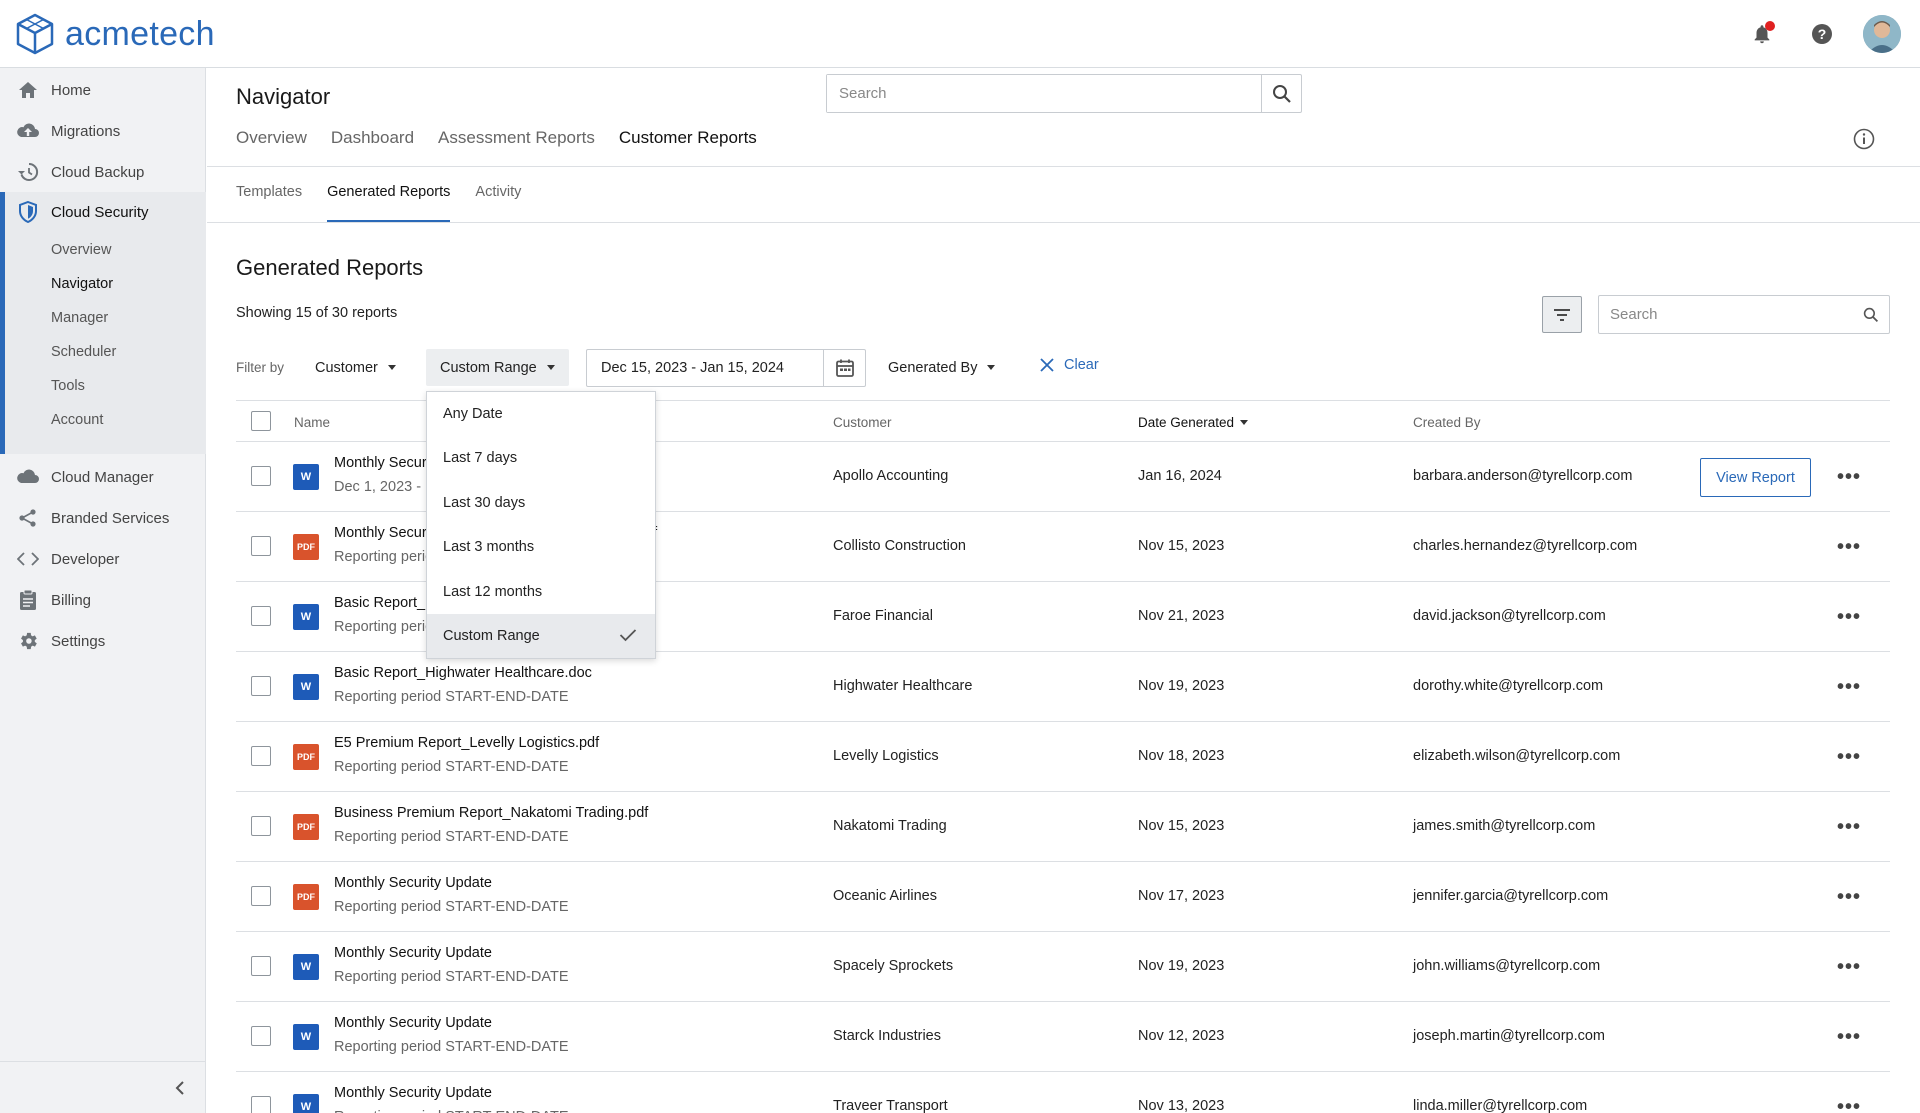 The width and height of the screenshot is (1920, 1113). I want to click on clear-filters-button: Clear, so click(1069, 365).